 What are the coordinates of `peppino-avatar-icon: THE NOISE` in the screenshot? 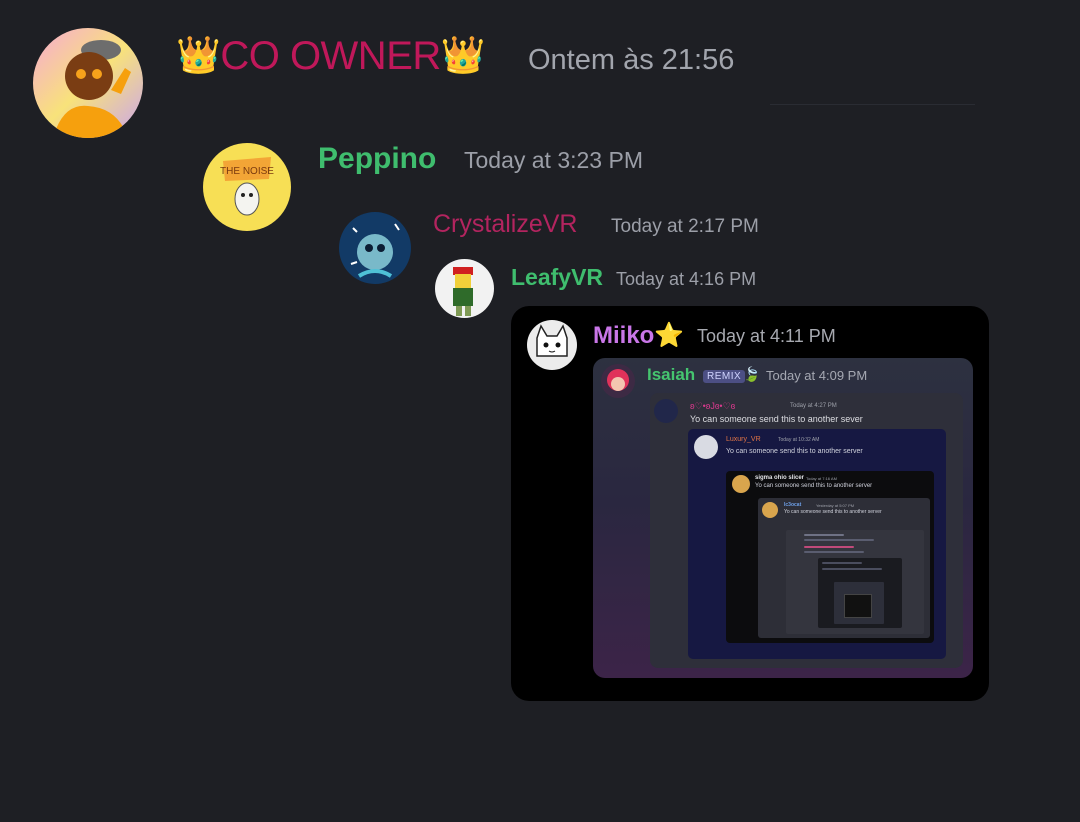 It's located at (247, 187).